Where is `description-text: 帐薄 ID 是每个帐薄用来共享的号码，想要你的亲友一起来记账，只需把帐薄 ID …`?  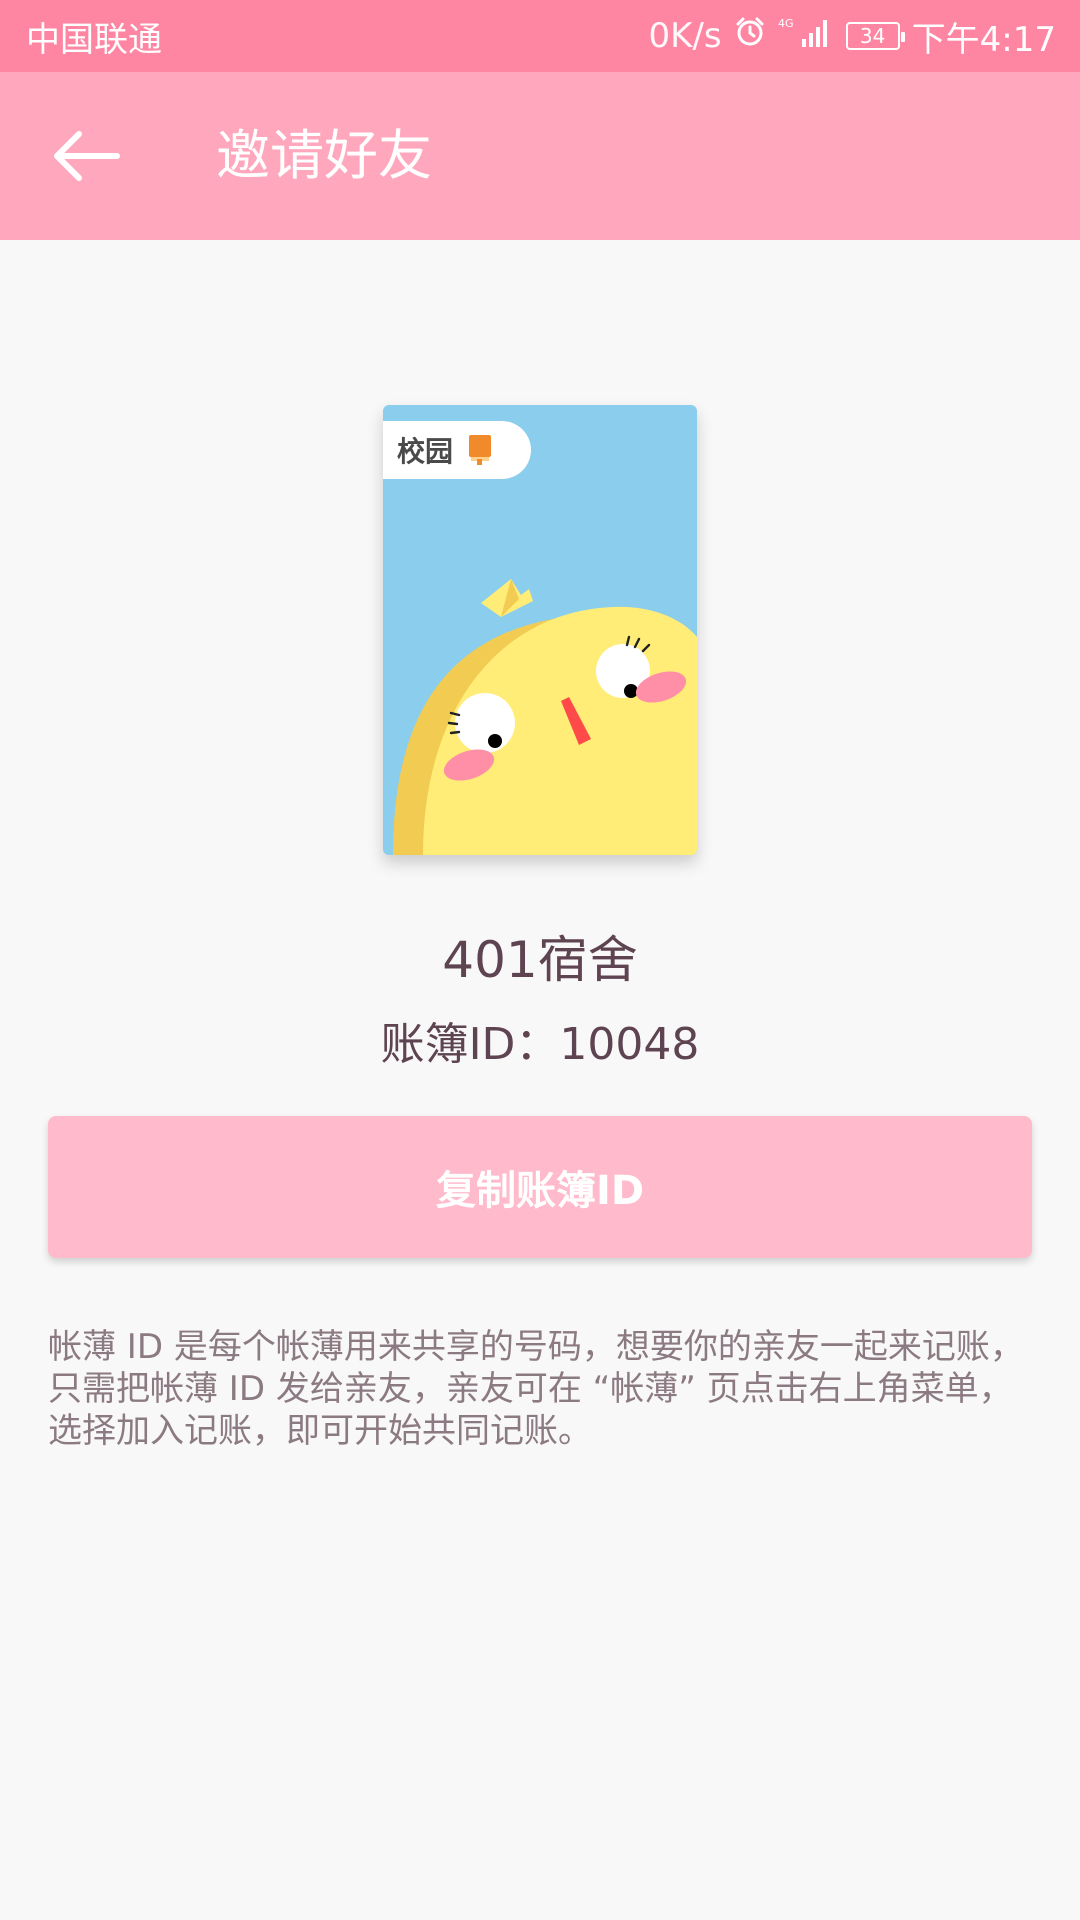 description-text: 帐薄 ID 是每个帐薄用来共享的号码，想要你的亲友一起来记账，只需把帐薄 ID … is located at coordinates (536, 1389).